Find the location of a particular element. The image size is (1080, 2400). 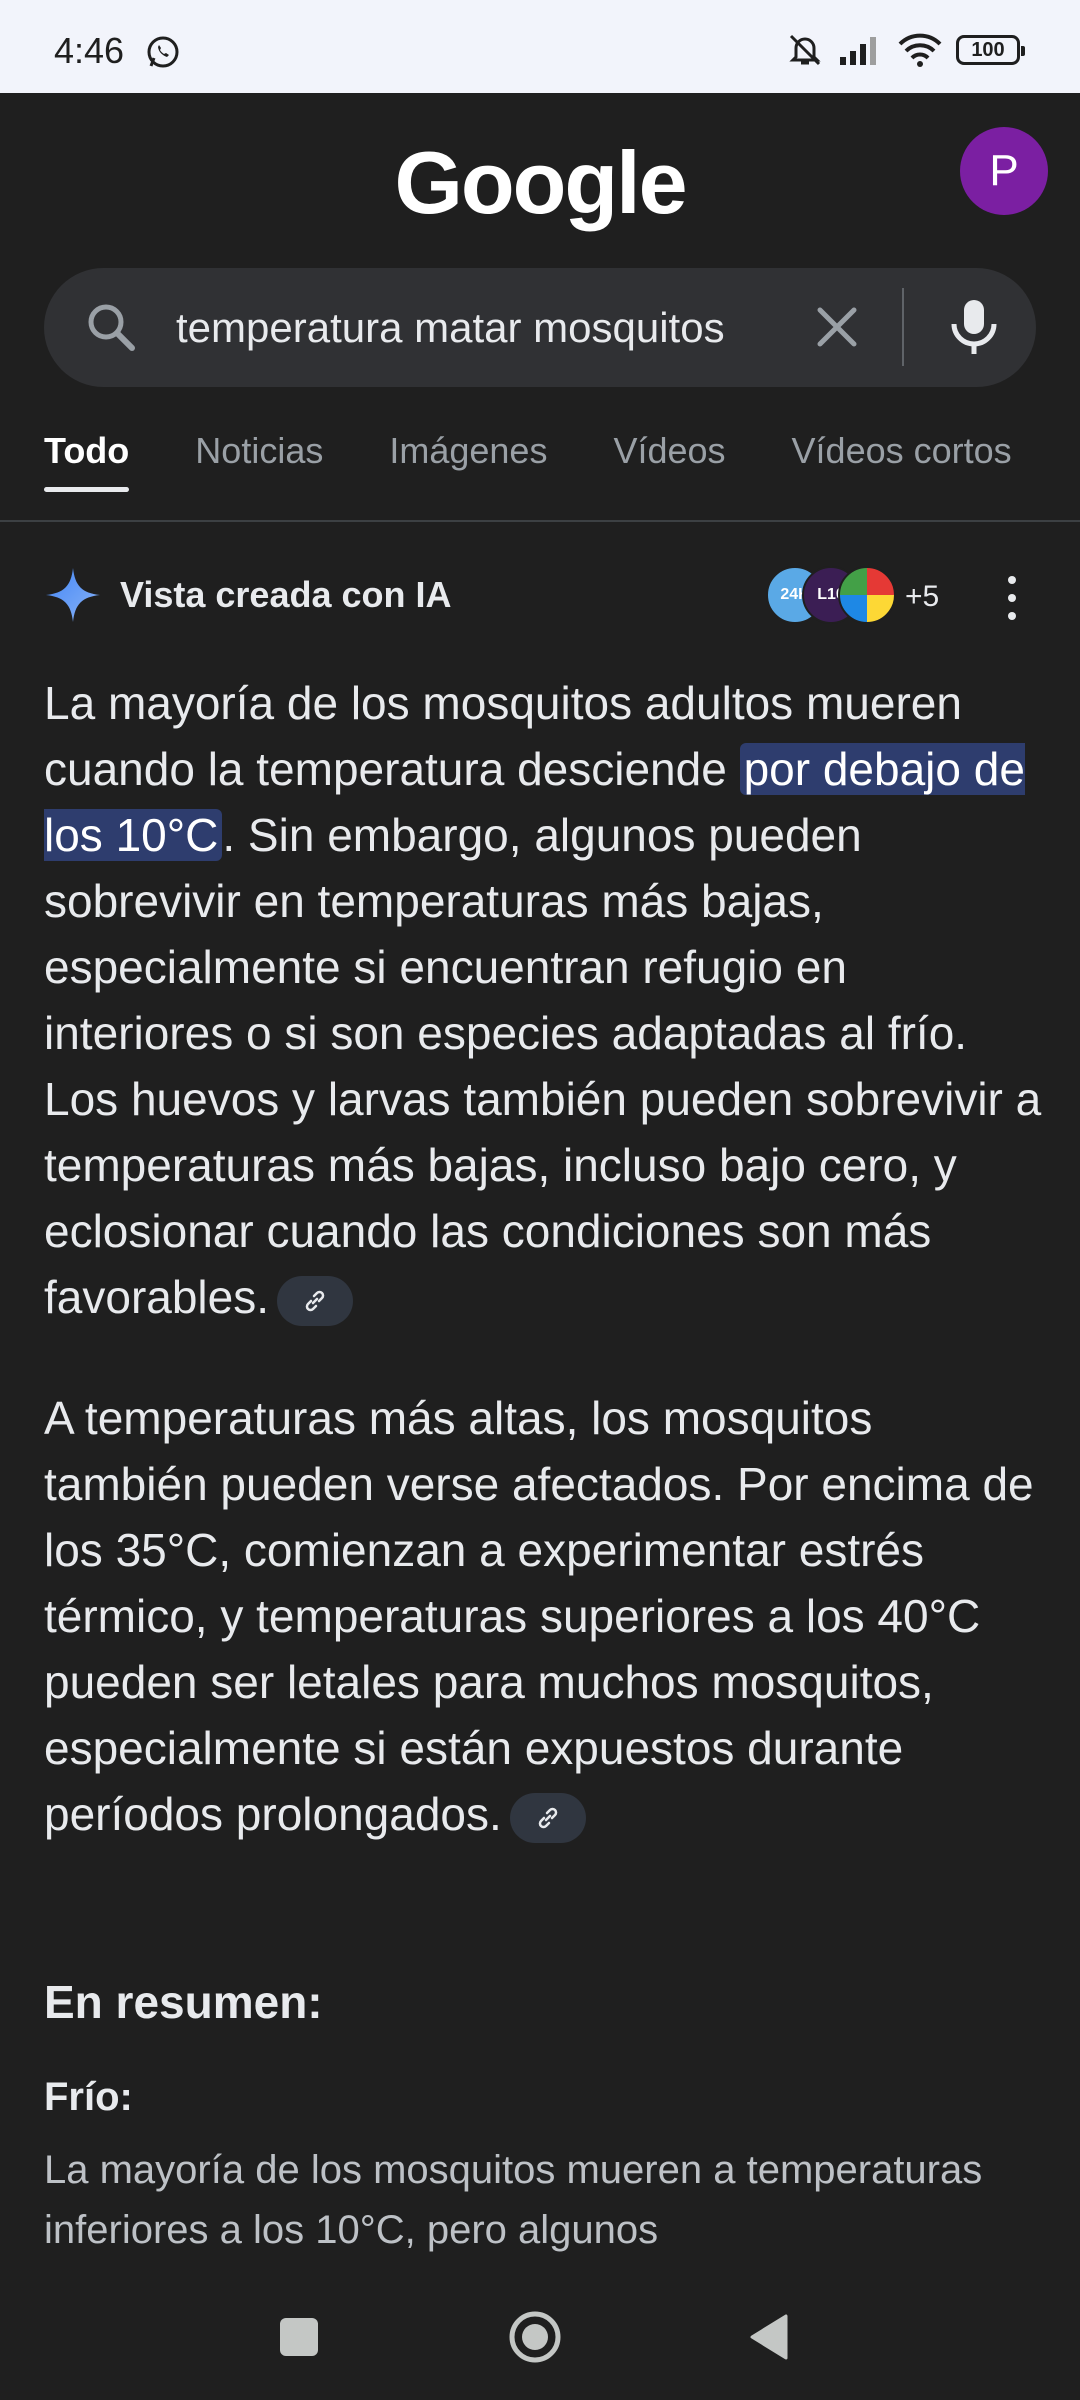

tab-videos: Vídeos is located at coordinates (669, 461).